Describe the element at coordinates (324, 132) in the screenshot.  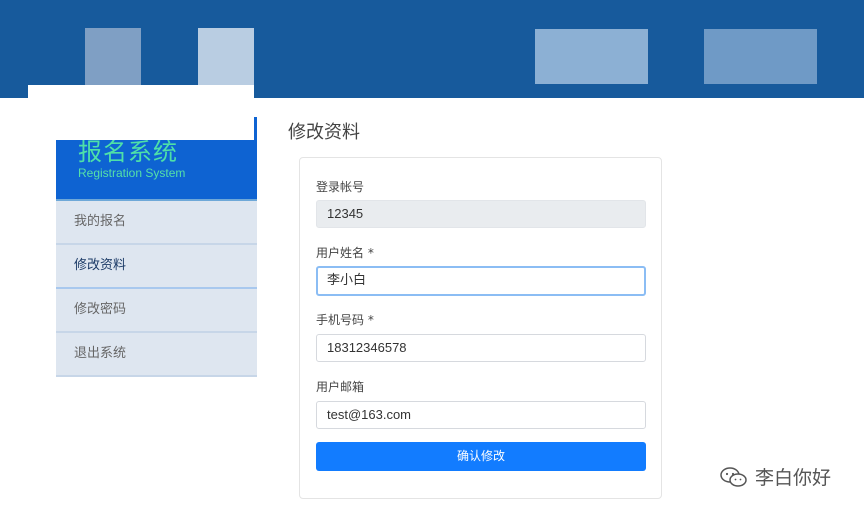
I see `page-title: 修改资料` at that location.